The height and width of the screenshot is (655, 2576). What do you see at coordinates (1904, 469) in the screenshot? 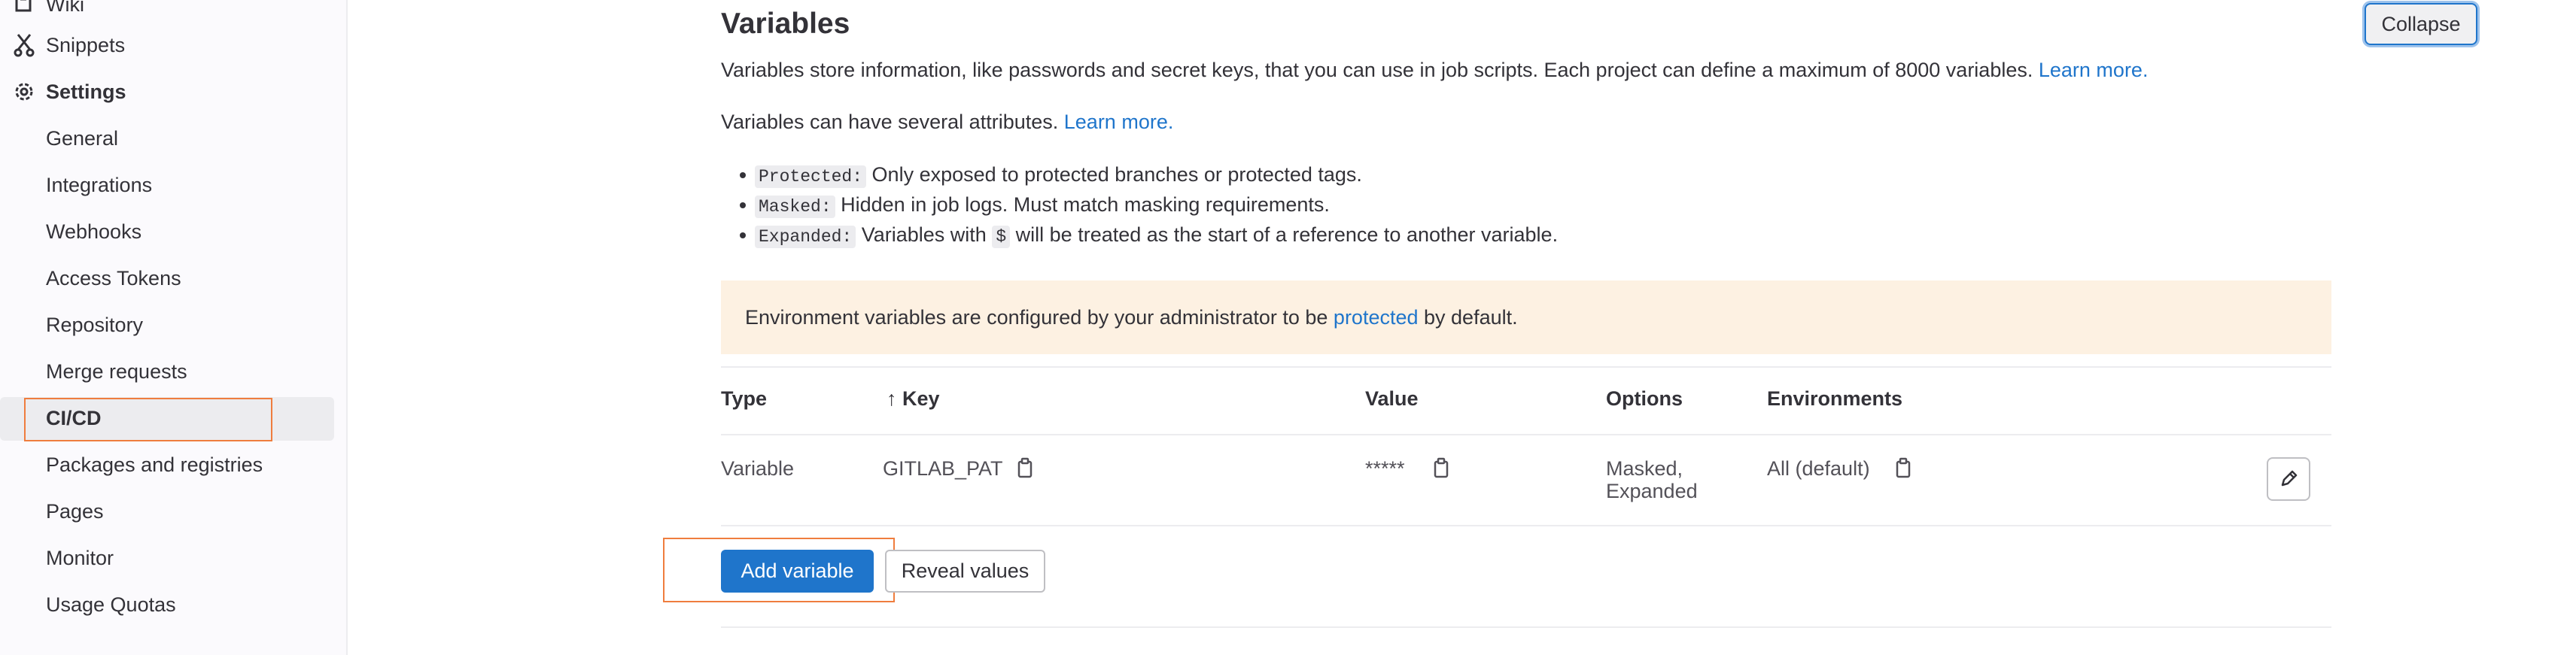
I see `copy-environment-icon` at bounding box center [1904, 469].